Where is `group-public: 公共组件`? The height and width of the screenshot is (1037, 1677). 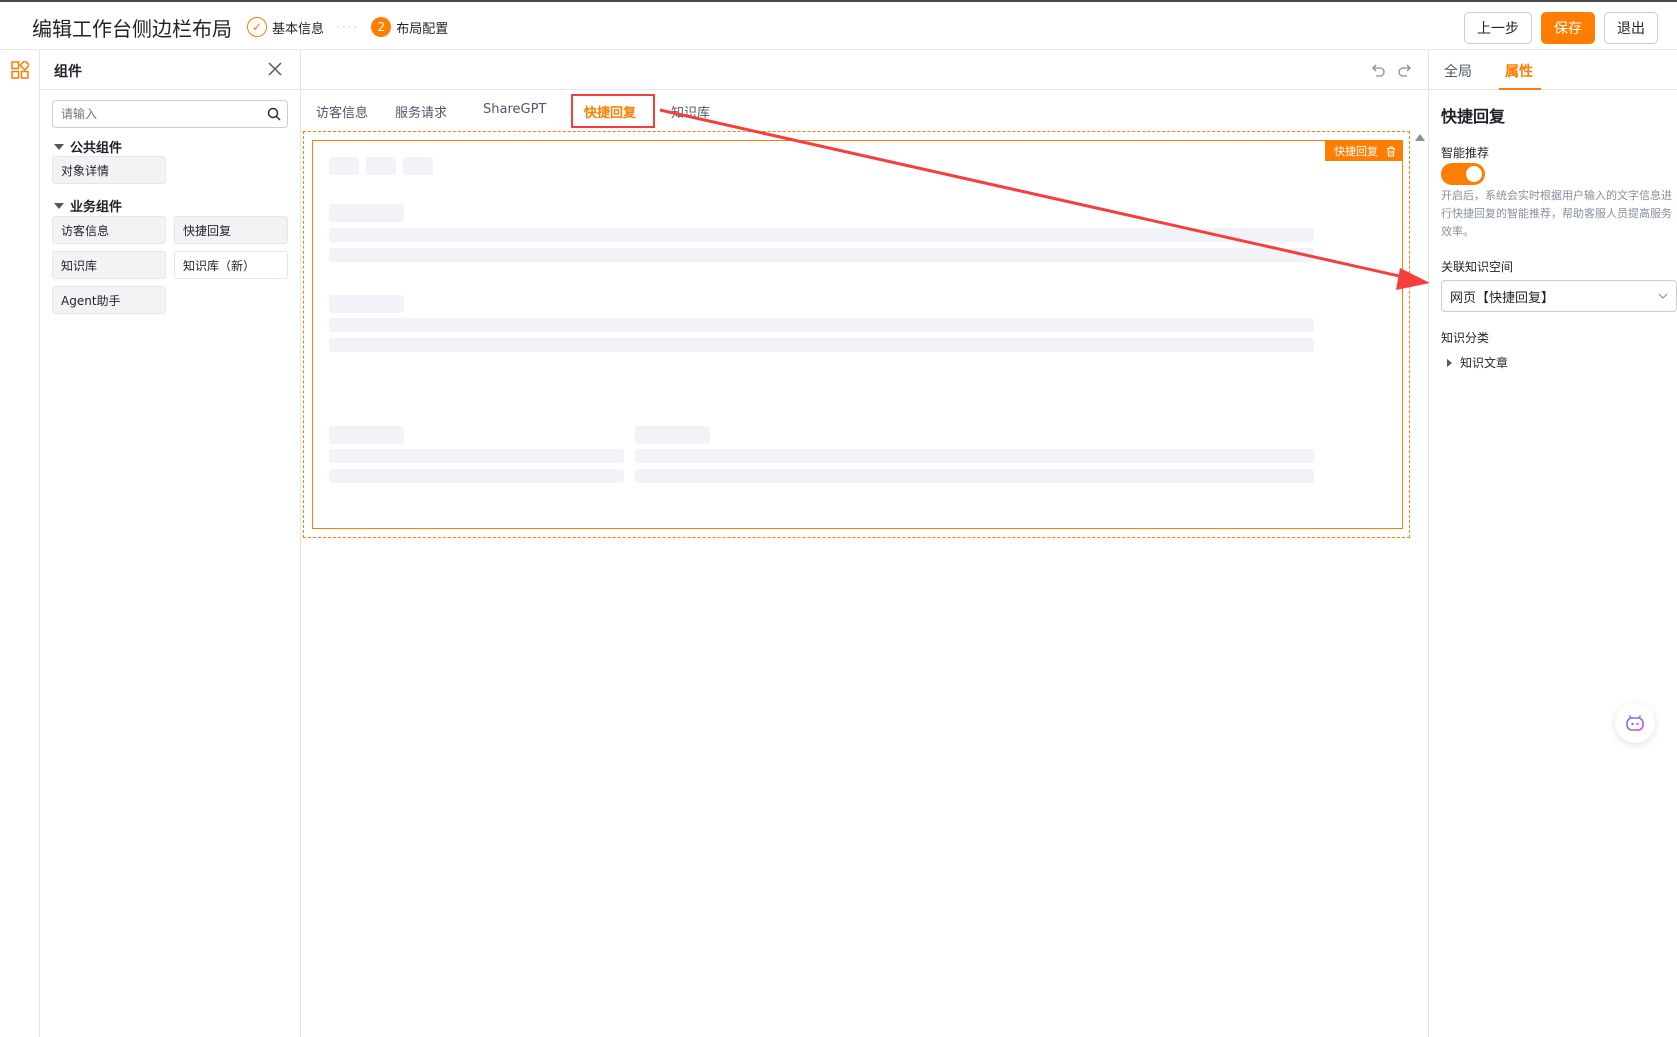 group-public: 公共组件 is located at coordinates (88, 146).